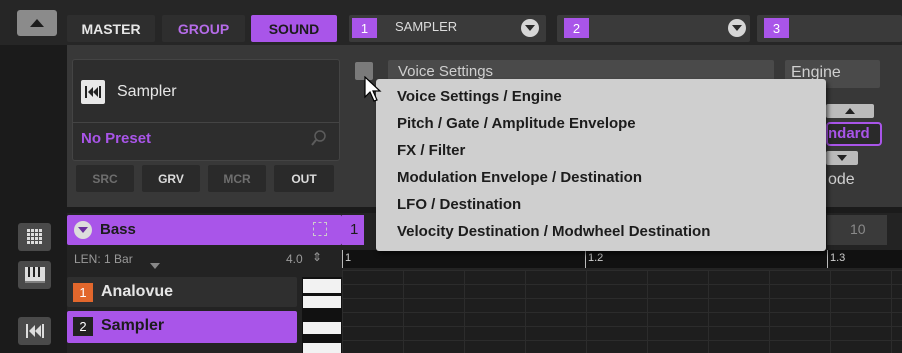  What do you see at coordinates (317, 257) in the screenshot?
I see `stepper-icon: ⇕` at bounding box center [317, 257].